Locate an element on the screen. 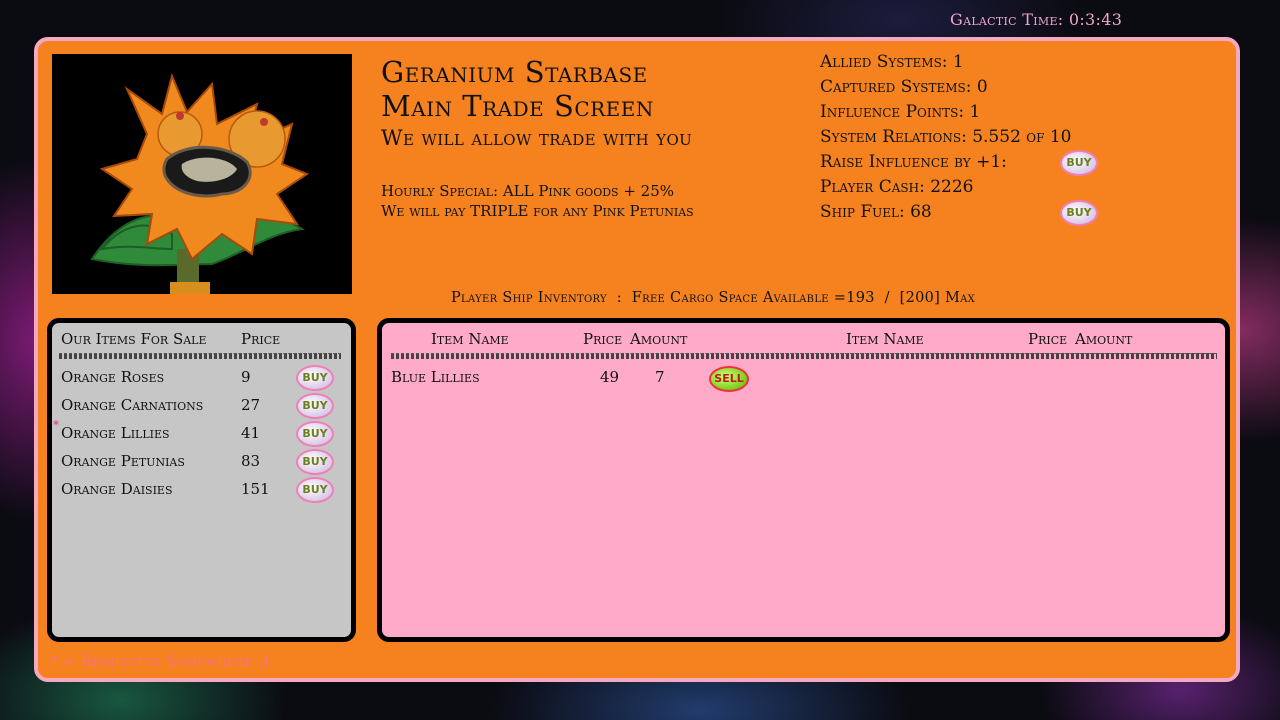  col-header-inv-item: Item Name is located at coordinates (470, 339).